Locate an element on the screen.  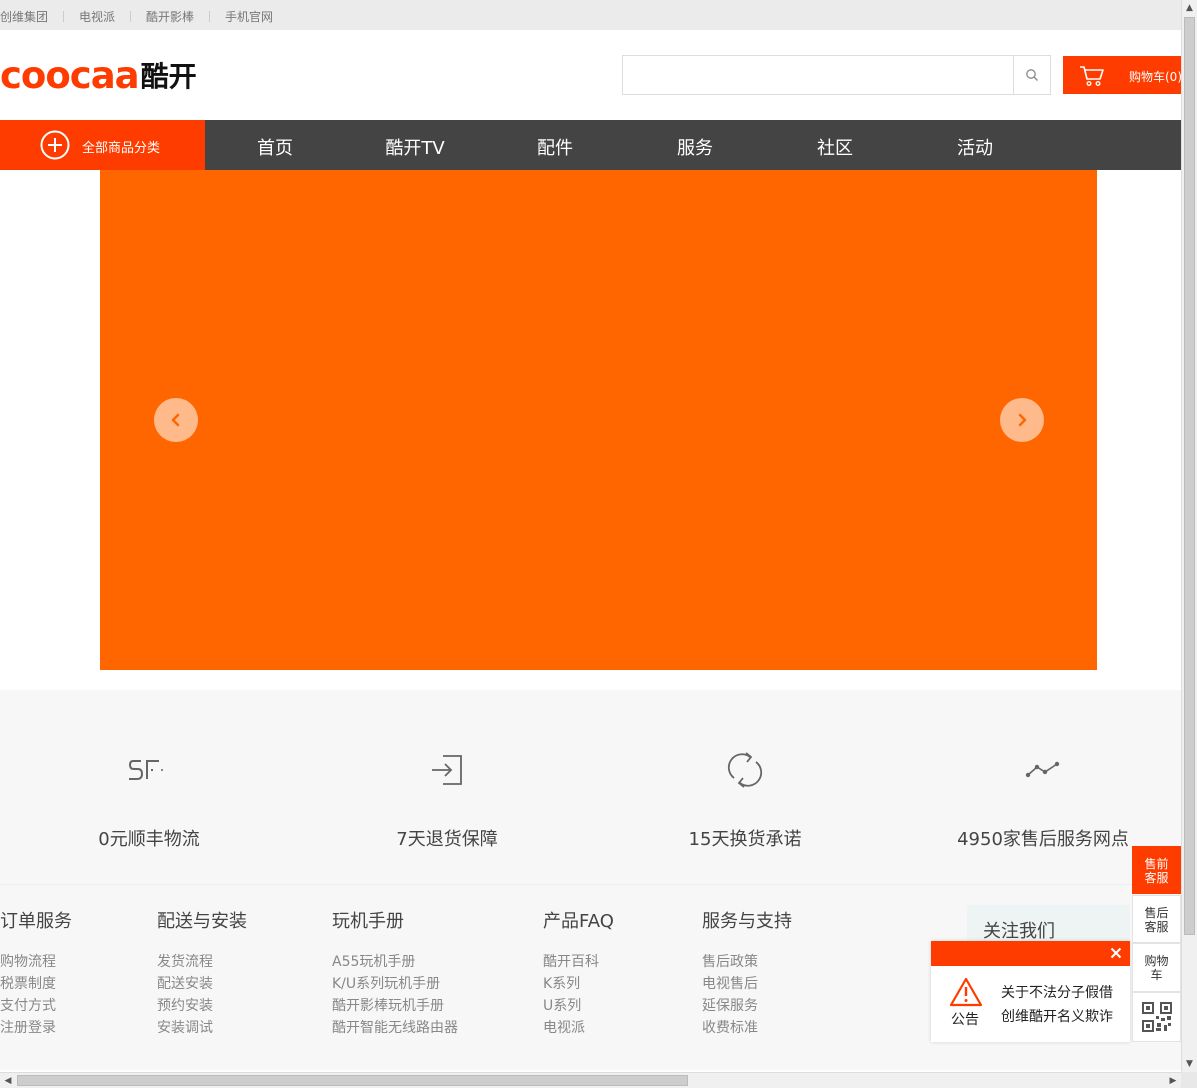
logo-cn: 酷开 is located at coordinates (168, 76).